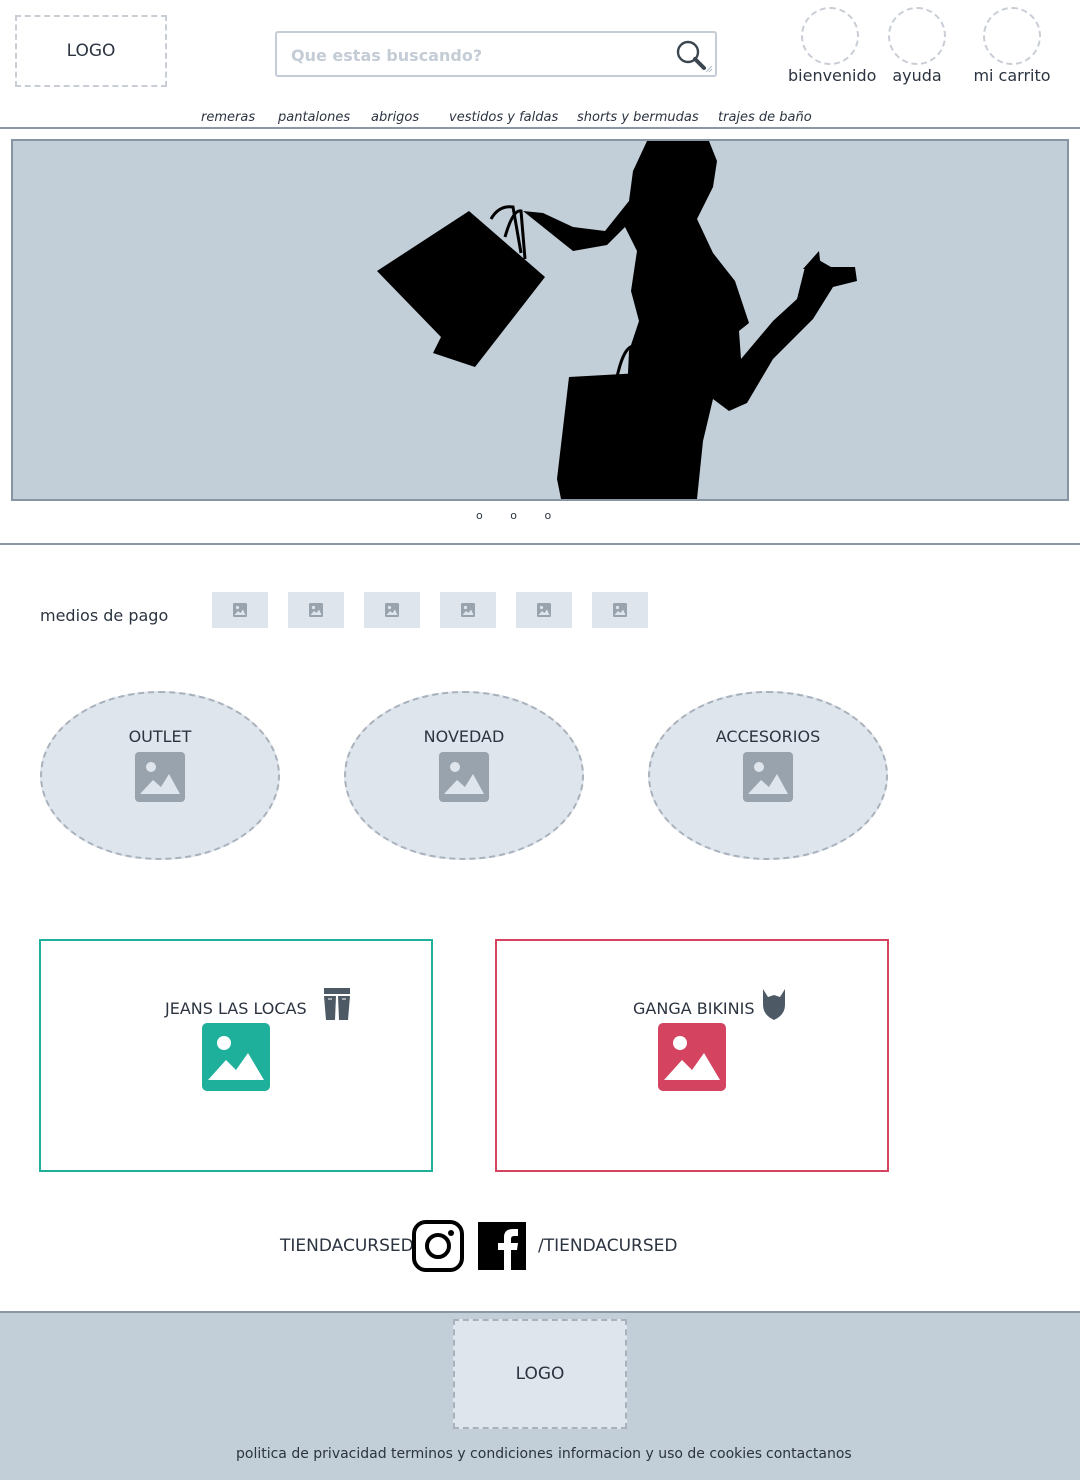  What do you see at coordinates (236, 1008) in the screenshot?
I see `promo-jeans-label: JEANS LAS LOCAS` at bounding box center [236, 1008].